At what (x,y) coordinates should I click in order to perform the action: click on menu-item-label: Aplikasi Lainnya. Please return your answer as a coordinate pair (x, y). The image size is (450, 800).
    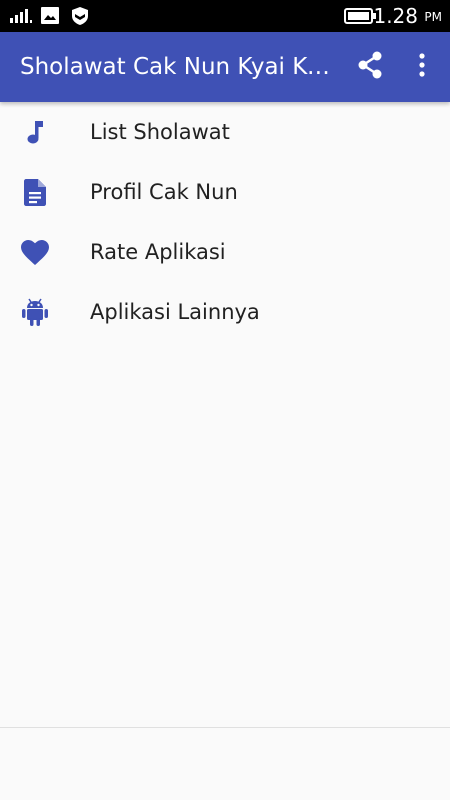
    Looking at the image, I should click on (175, 312).